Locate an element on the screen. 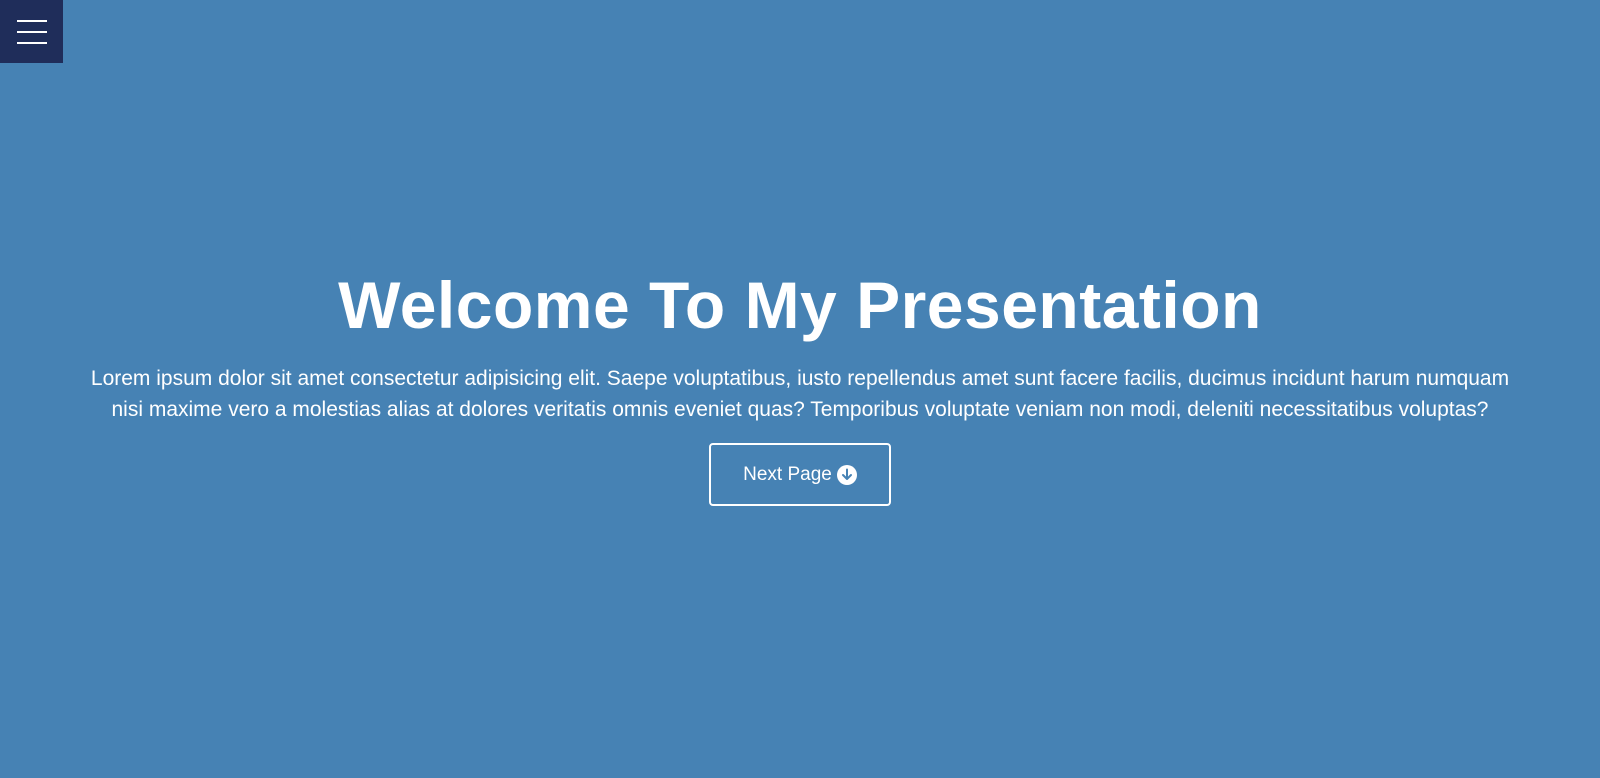 The image size is (1600, 778). next-page-button: Next Page is located at coordinates (800, 474).